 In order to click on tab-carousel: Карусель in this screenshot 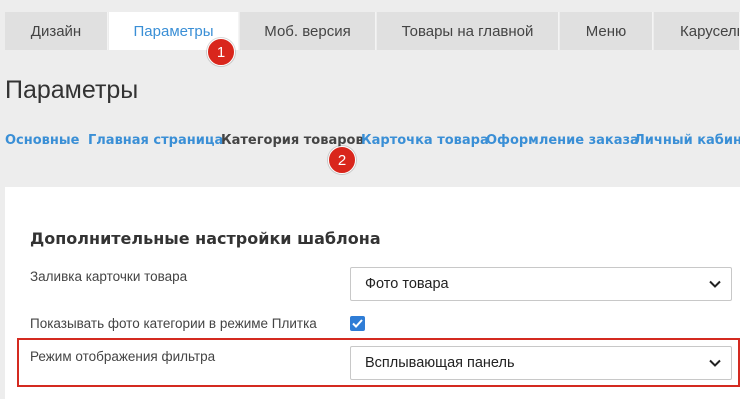, I will do `click(697, 31)`.